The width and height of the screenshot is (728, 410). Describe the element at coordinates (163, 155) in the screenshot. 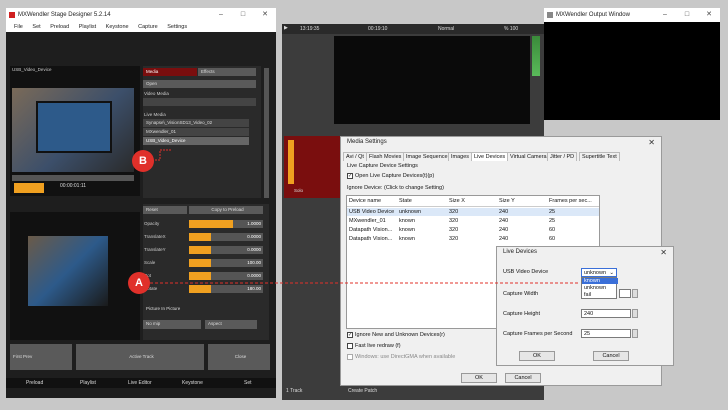

I see `connector-line-b` at that location.